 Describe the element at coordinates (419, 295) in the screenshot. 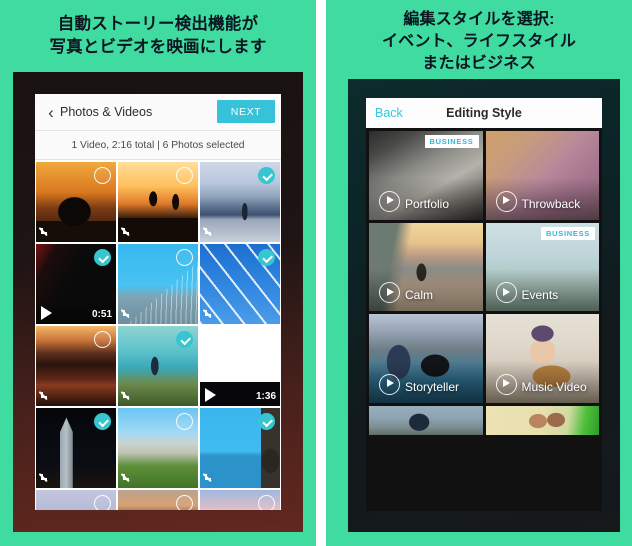

I see `style-label: Calm` at that location.